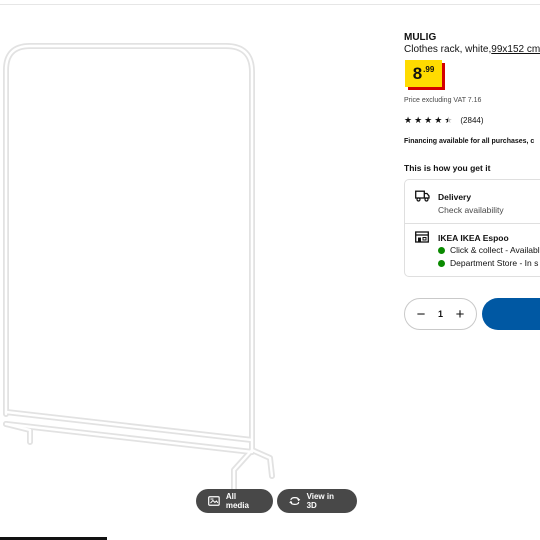 The image size is (540, 540). Describe the element at coordinates (455, 197) in the screenshot. I see `delivery-title: Delivery` at that location.